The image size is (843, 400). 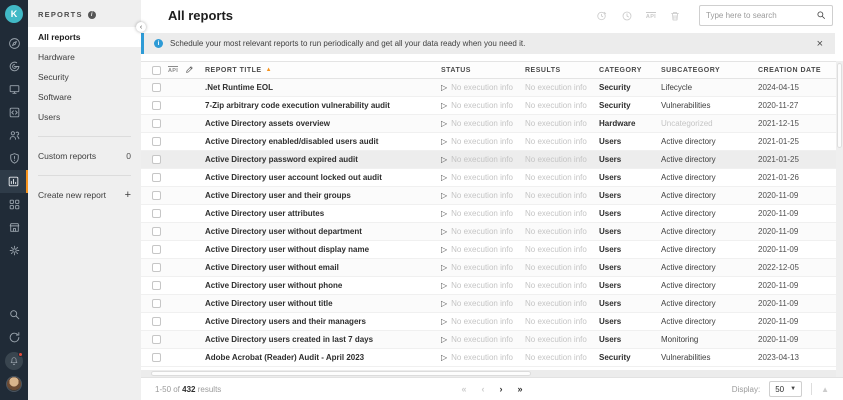 I want to click on vertical-scrollbar, so click(x=839, y=219).